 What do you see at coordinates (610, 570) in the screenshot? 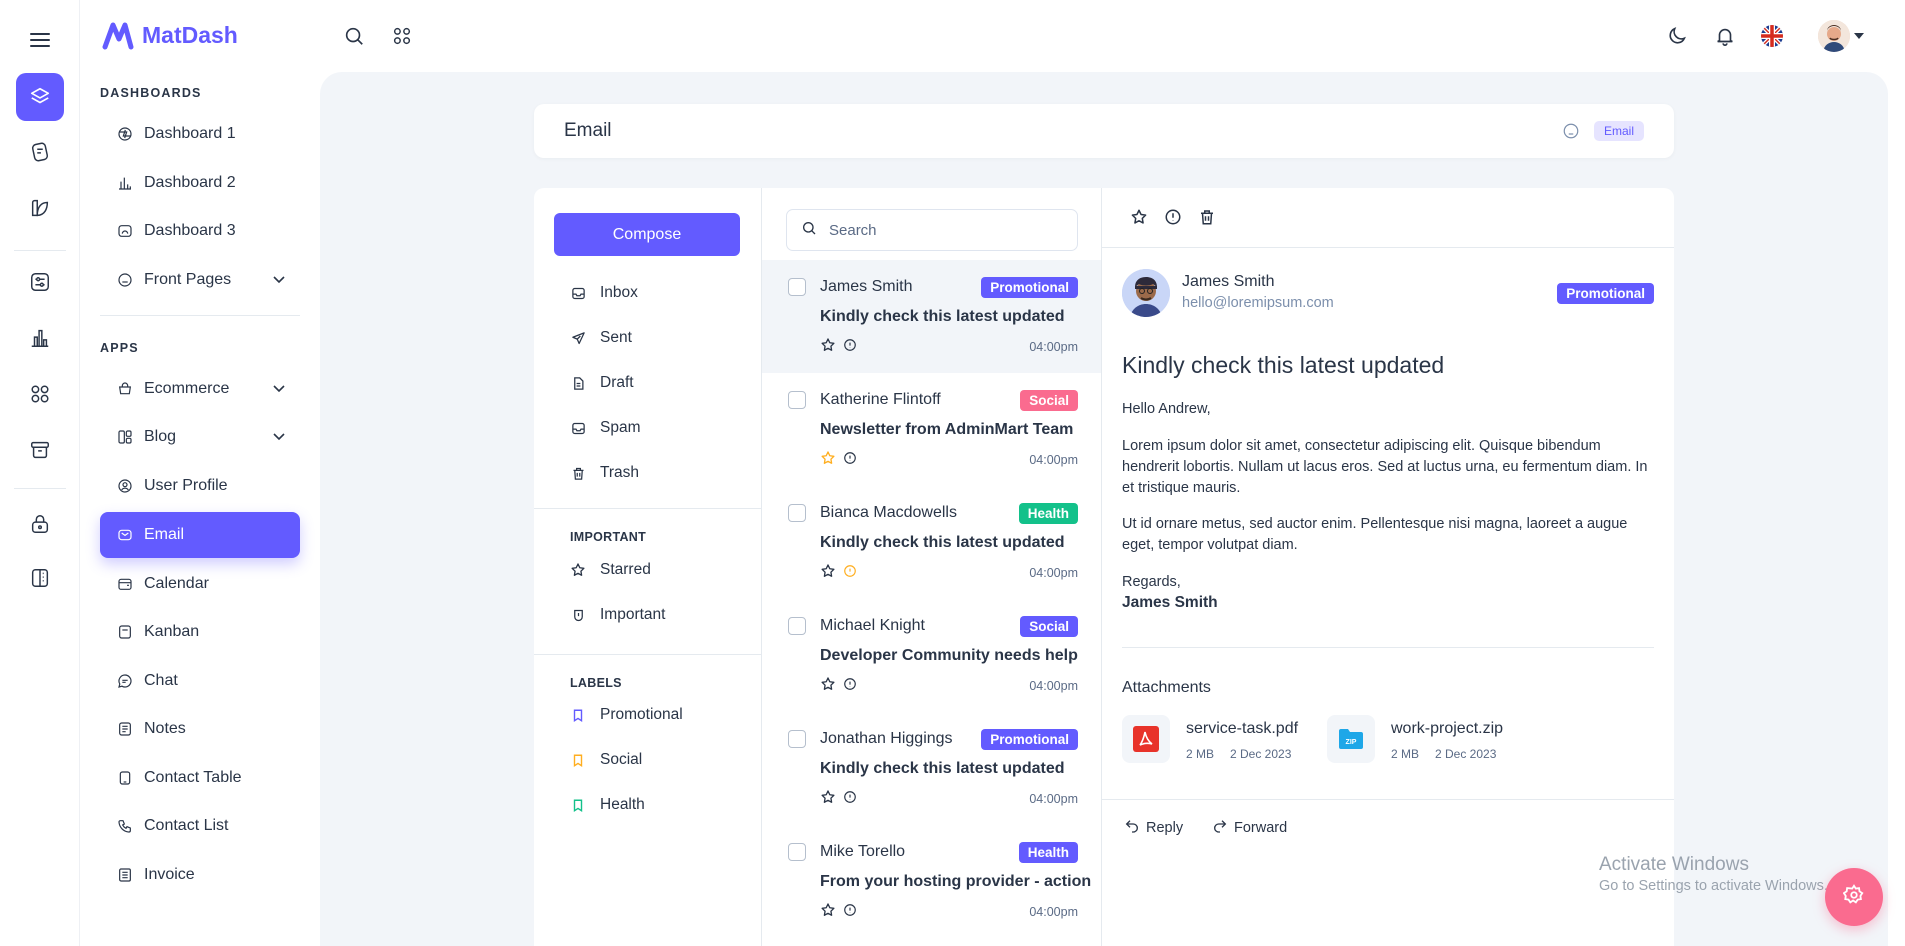
I see `folder-starred: Starred` at bounding box center [610, 570].